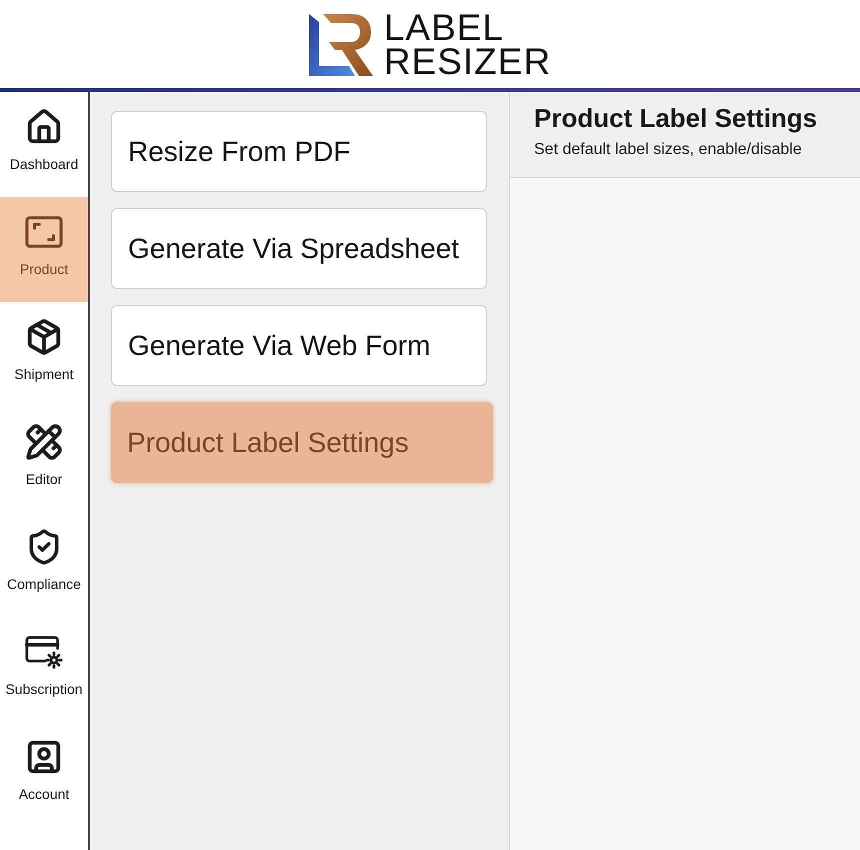  What do you see at coordinates (302, 442) in the screenshot?
I see `submenu-card: Product Label Settings` at bounding box center [302, 442].